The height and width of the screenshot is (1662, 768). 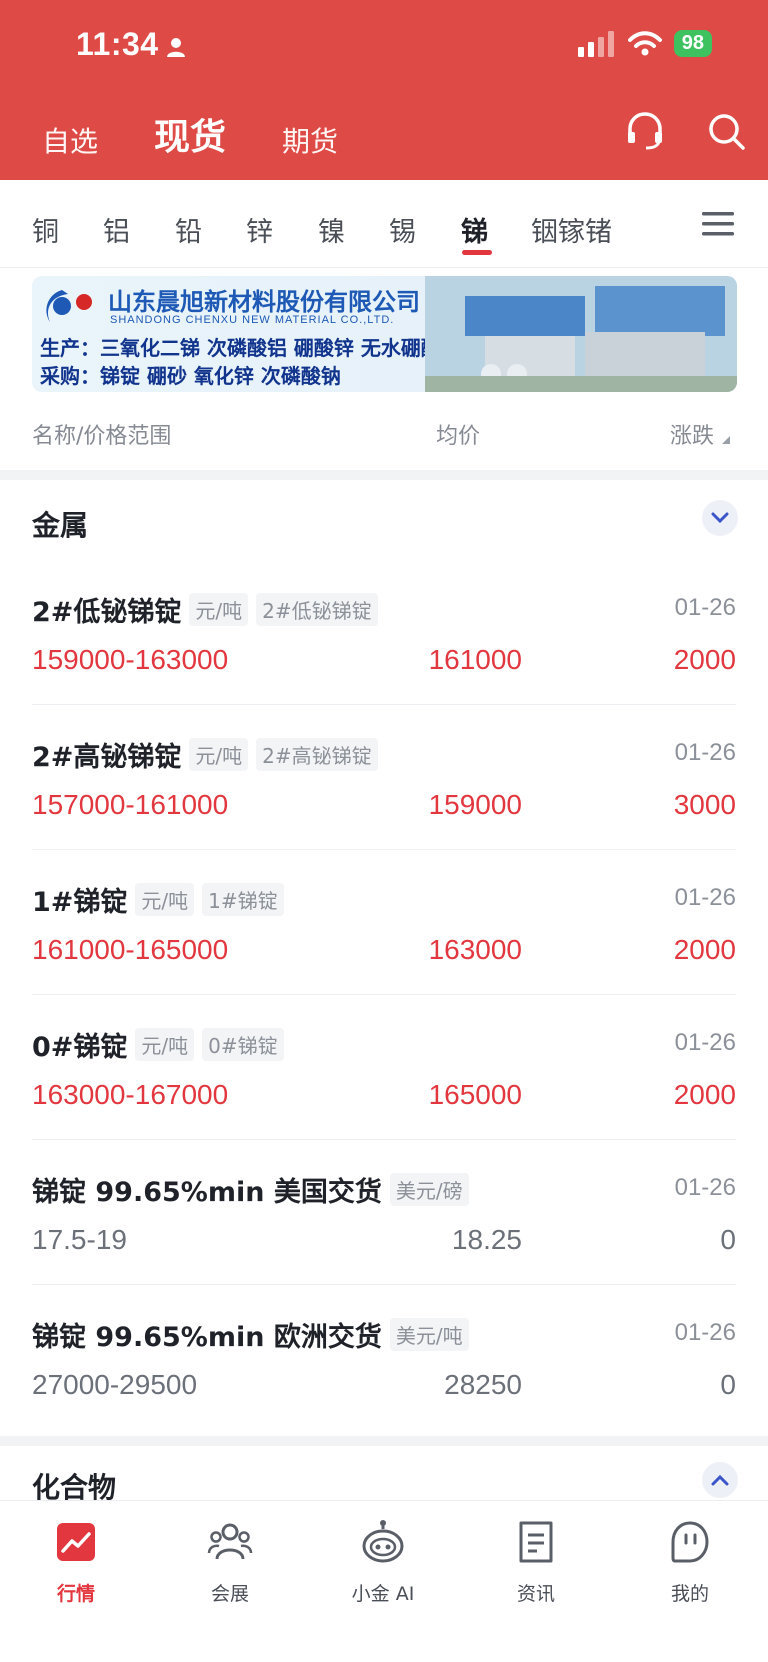 I want to click on tab-market: 行情, so click(x=76, y=1562).